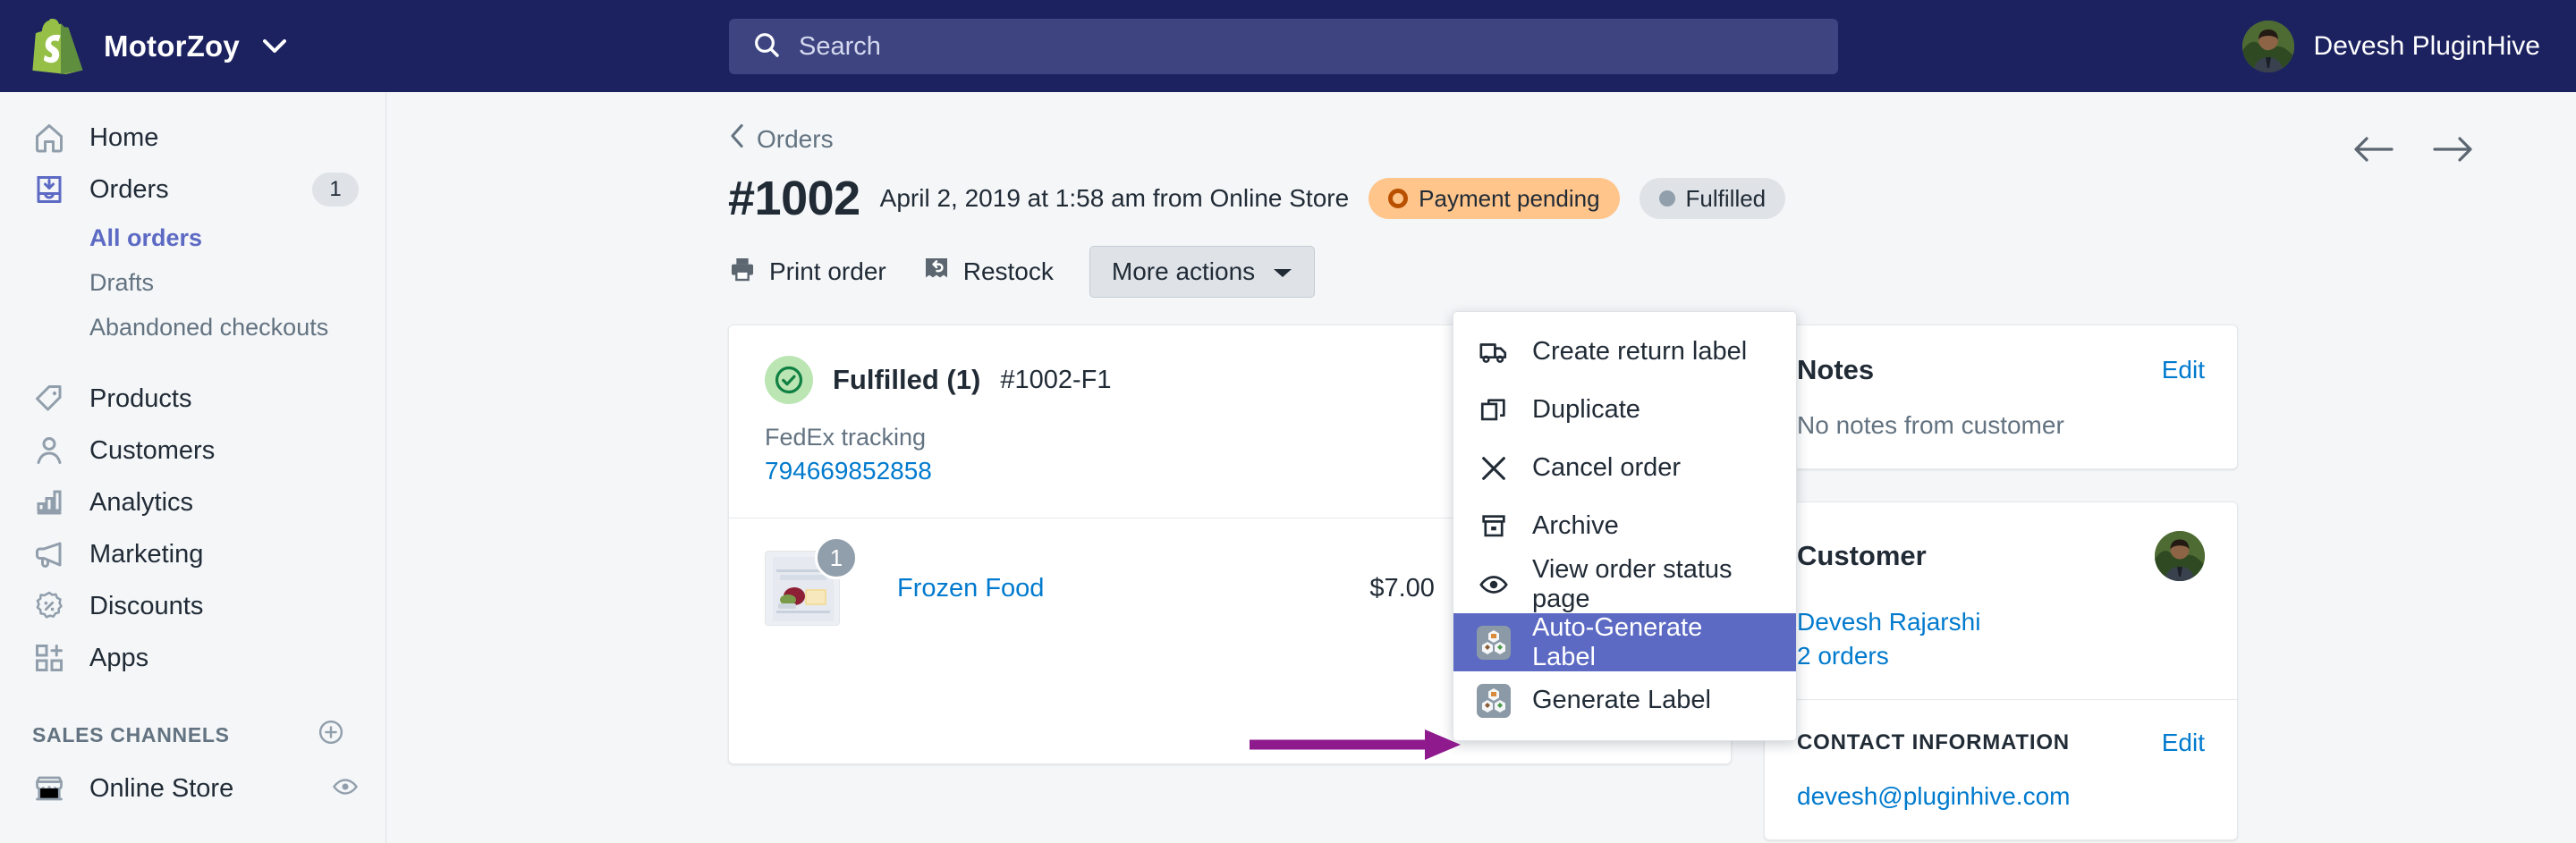  What do you see at coordinates (2452, 151) in the screenshot?
I see `next-order-button` at bounding box center [2452, 151].